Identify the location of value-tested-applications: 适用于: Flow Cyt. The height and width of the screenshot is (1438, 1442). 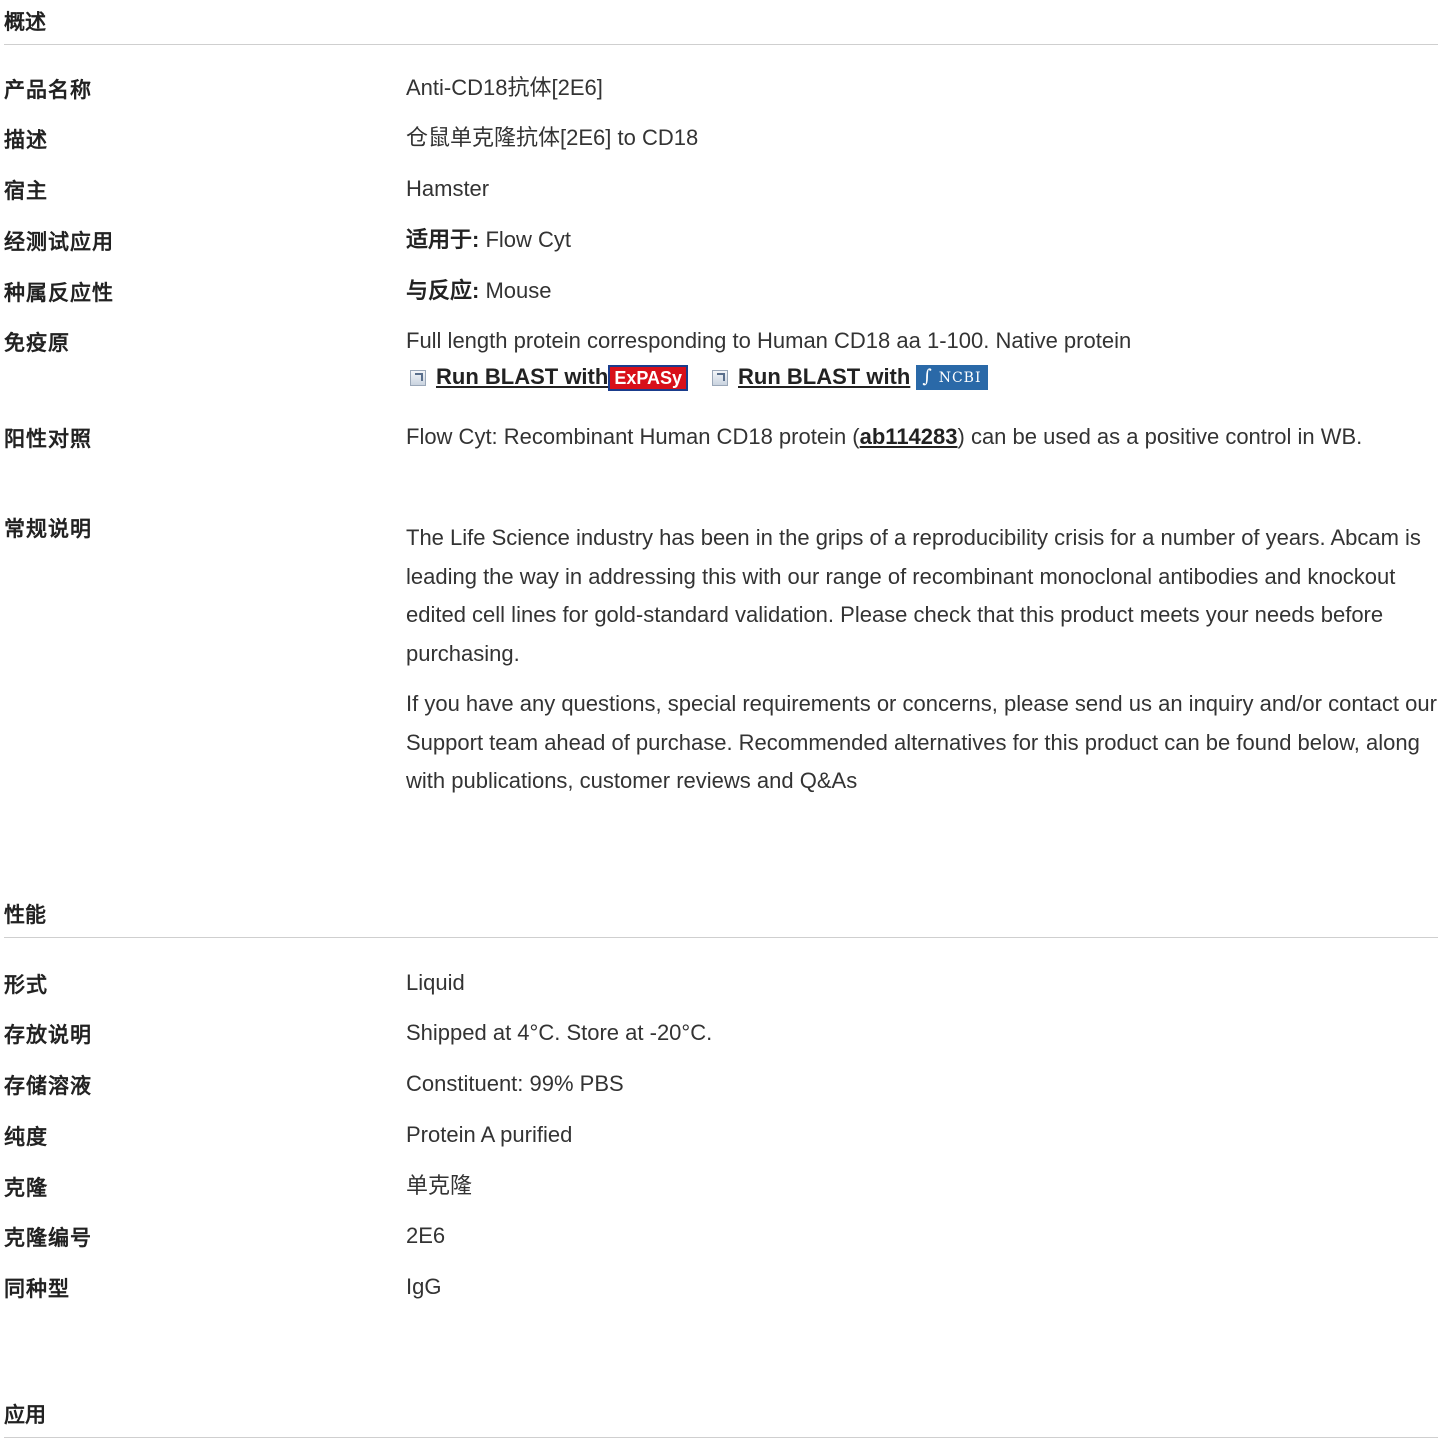
(924, 240).